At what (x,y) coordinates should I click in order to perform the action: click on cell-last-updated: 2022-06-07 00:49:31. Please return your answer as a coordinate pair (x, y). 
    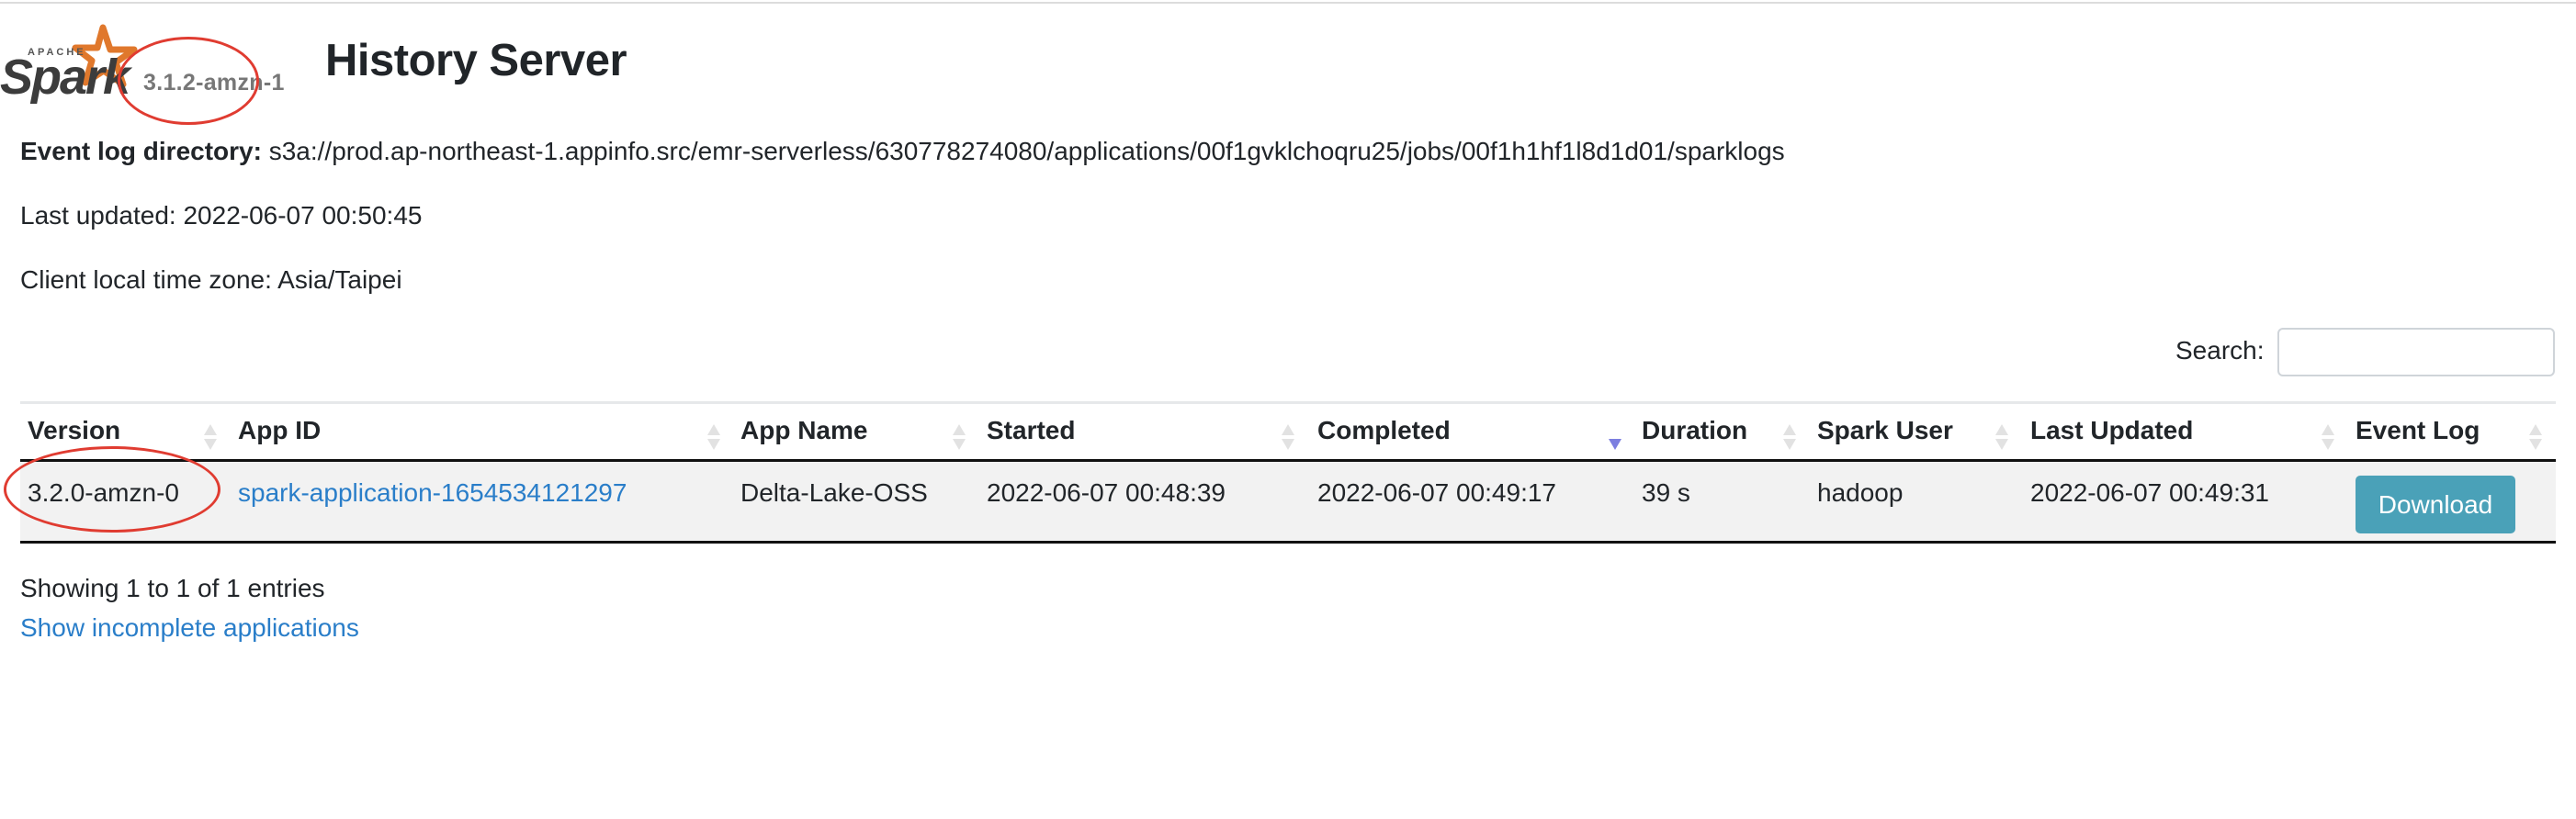
    Looking at the image, I should click on (2149, 492).